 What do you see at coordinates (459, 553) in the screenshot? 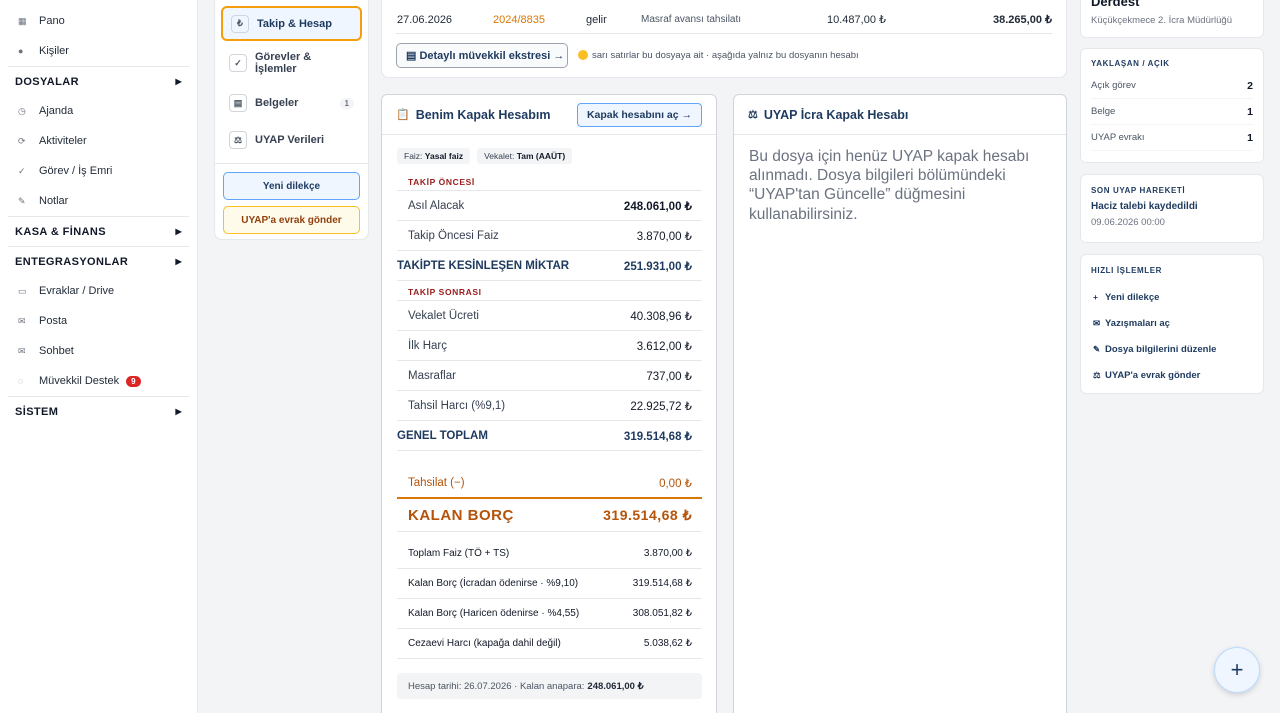
I see `row-label: Toplam Faiz (TÖ + TS)` at bounding box center [459, 553].